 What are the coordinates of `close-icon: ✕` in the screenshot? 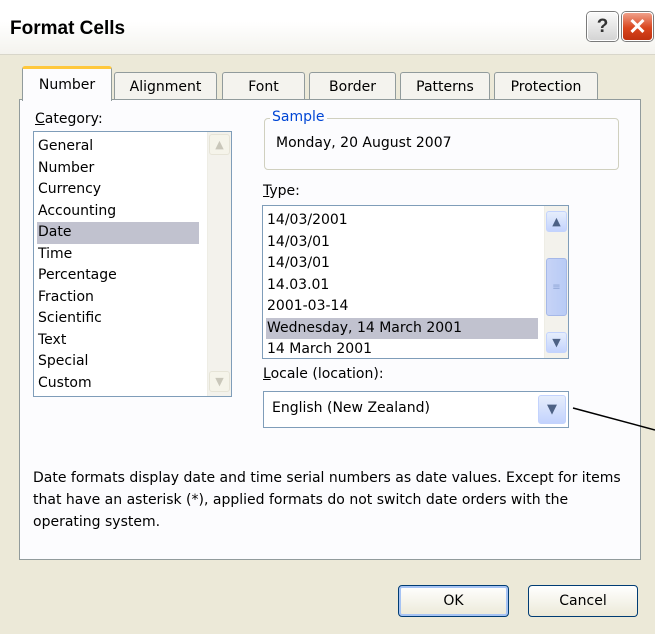 It's located at (637, 26).